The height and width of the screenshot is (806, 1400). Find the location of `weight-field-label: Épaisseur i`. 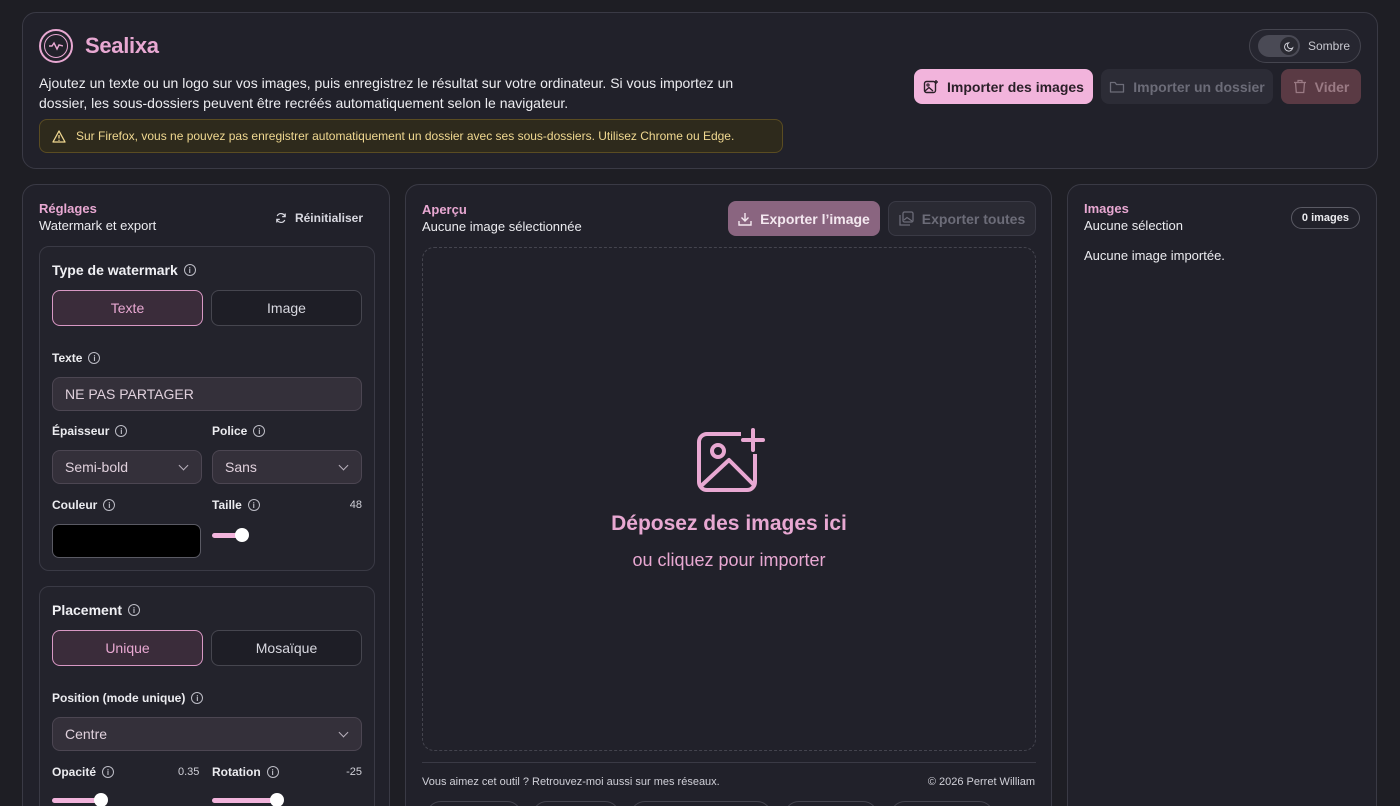

weight-field-label: Épaisseur i is located at coordinates (90, 431).